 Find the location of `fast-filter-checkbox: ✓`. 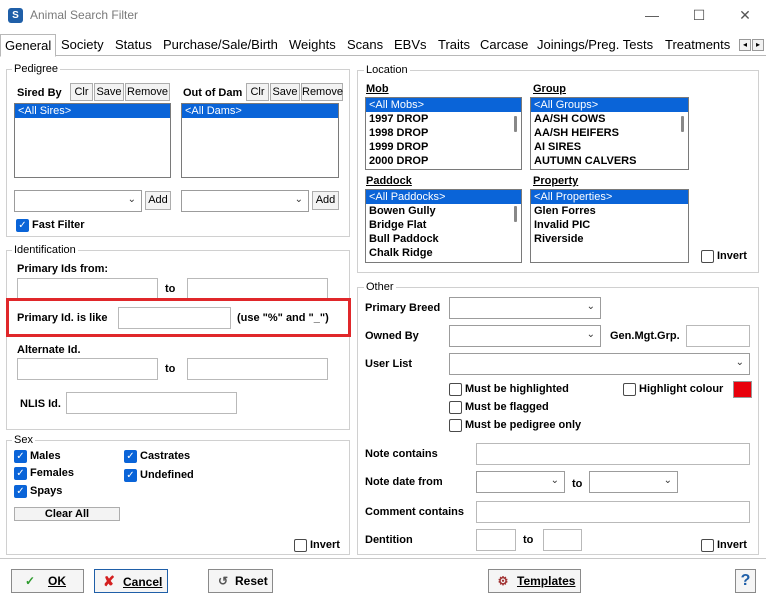

fast-filter-checkbox: ✓ is located at coordinates (22, 225).